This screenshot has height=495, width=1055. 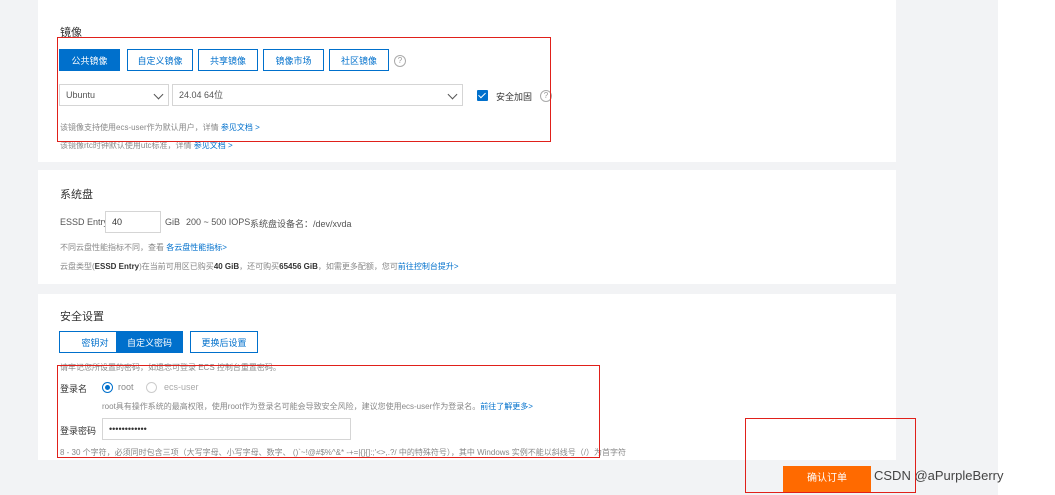 What do you see at coordinates (196, 247) in the screenshot?
I see `performance-link: 各云盘性能指标>` at bounding box center [196, 247].